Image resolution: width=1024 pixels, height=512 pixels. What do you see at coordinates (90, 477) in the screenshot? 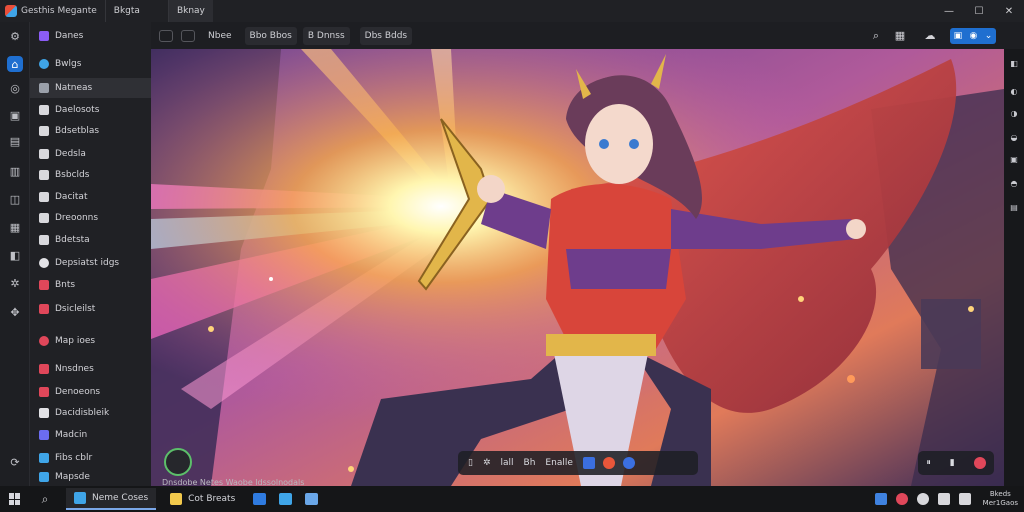
I see `sidebar-item: Mapsde` at bounding box center [90, 477].